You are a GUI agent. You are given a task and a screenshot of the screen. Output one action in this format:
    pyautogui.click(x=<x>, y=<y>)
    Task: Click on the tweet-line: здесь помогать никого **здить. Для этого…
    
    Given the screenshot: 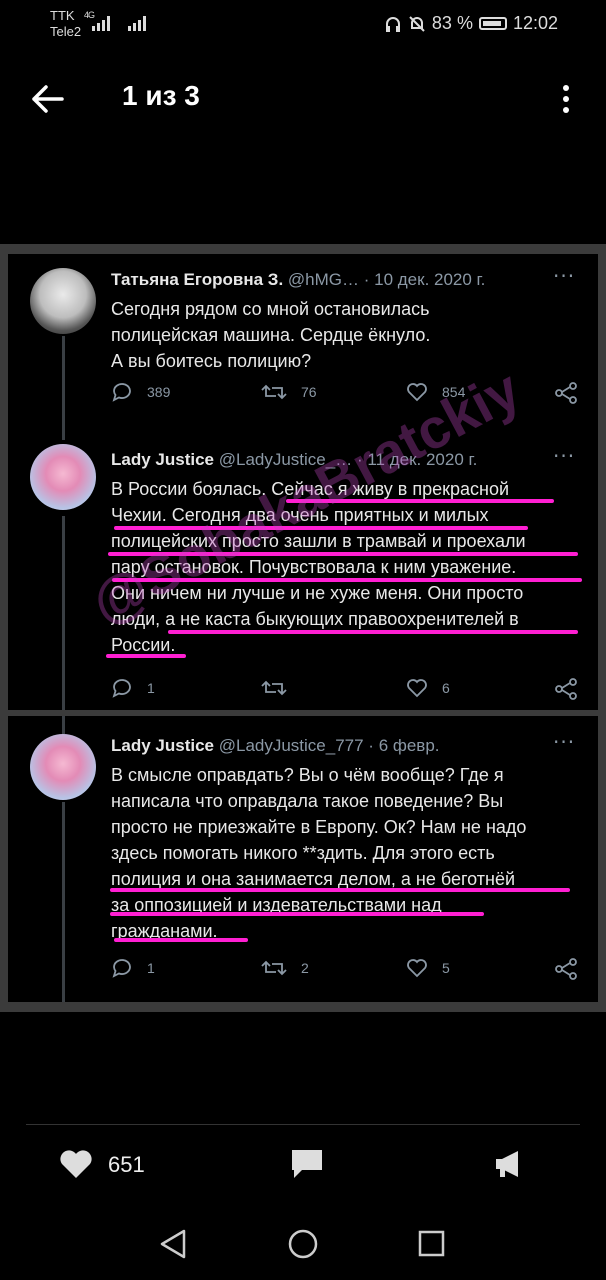 What is the action you would take?
    pyautogui.click(x=303, y=853)
    